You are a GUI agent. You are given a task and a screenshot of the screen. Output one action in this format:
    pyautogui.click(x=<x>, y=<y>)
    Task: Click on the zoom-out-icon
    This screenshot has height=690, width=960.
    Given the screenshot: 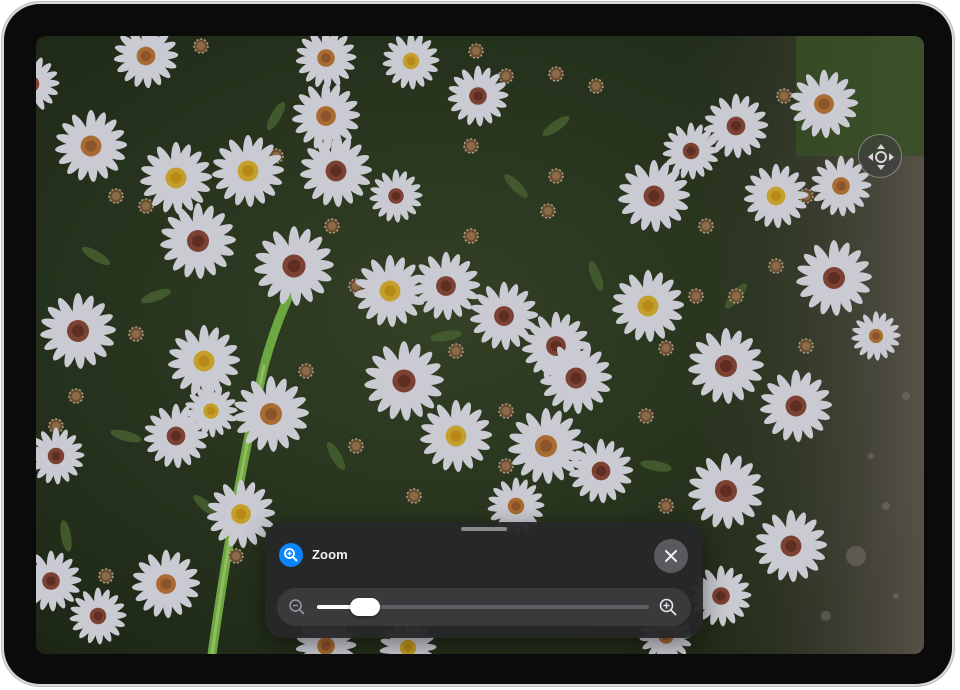 What is the action you would take?
    pyautogui.click(x=297, y=607)
    